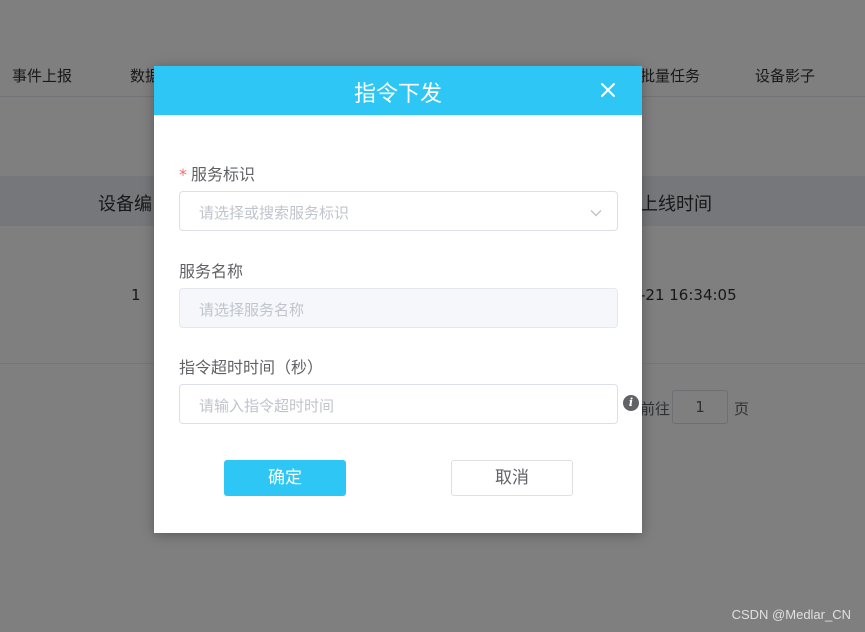 The height and width of the screenshot is (632, 865). Describe the element at coordinates (631, 403) in the screenshot. I see `info-icon: i` at that location.